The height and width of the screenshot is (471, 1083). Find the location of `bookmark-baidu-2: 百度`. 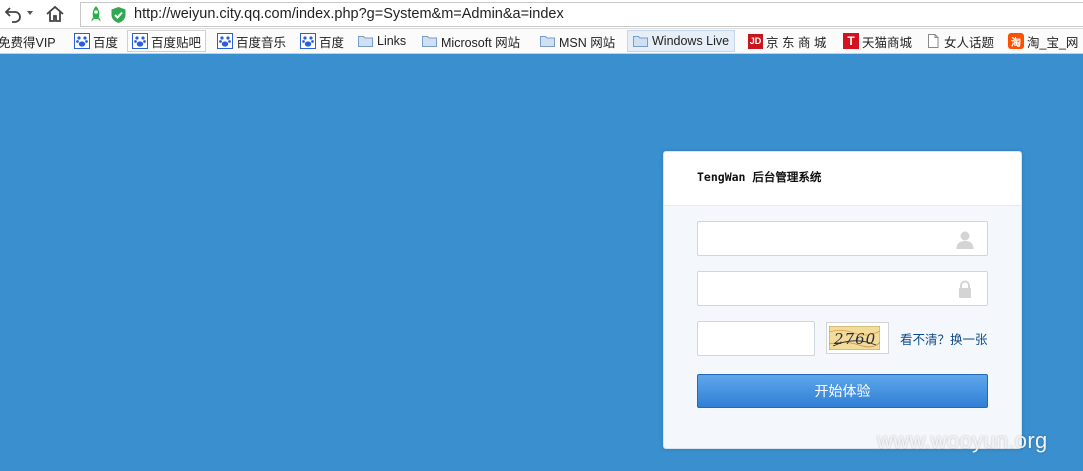

bookmark-baidu-2: 百度 is located at coordinates (322, 41).